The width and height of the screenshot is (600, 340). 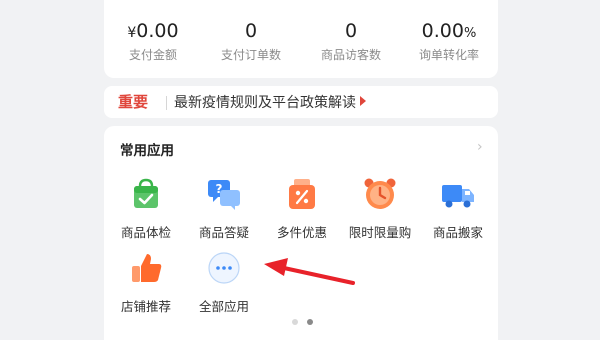 What do you see at coordinates (223, 232) in the screenshot?
I see `app-label: 商品答疑` at bounding box center [223, 232].